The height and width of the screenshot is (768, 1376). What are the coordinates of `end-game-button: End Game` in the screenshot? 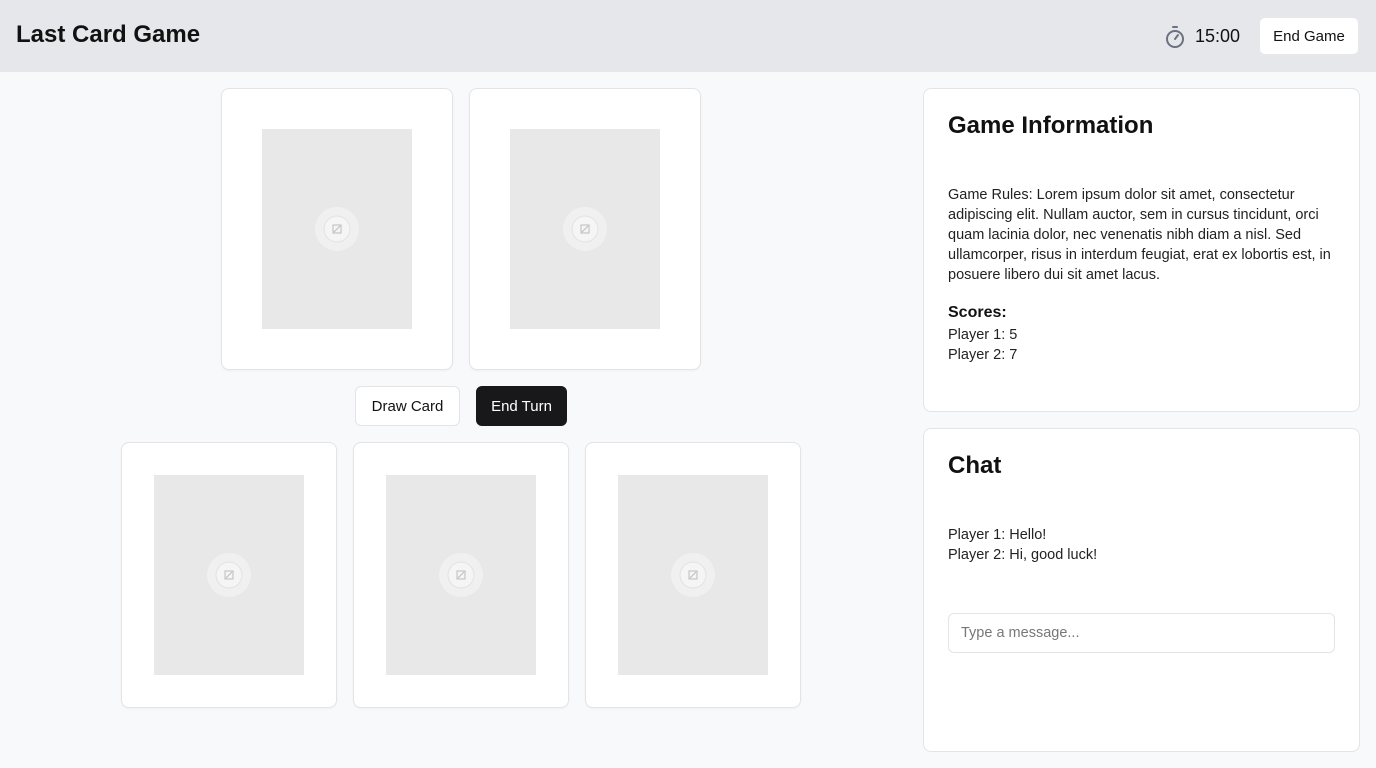 It's located at (1309, 36).